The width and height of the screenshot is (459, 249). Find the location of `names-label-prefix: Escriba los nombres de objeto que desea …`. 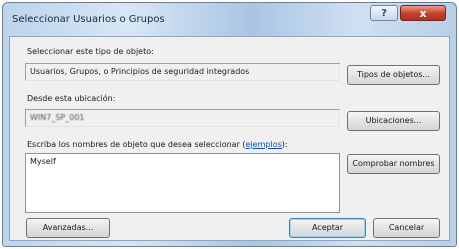

names-label-prefix: Escriba los nombres de objeto que desea … is located at coordinates (136, 144).